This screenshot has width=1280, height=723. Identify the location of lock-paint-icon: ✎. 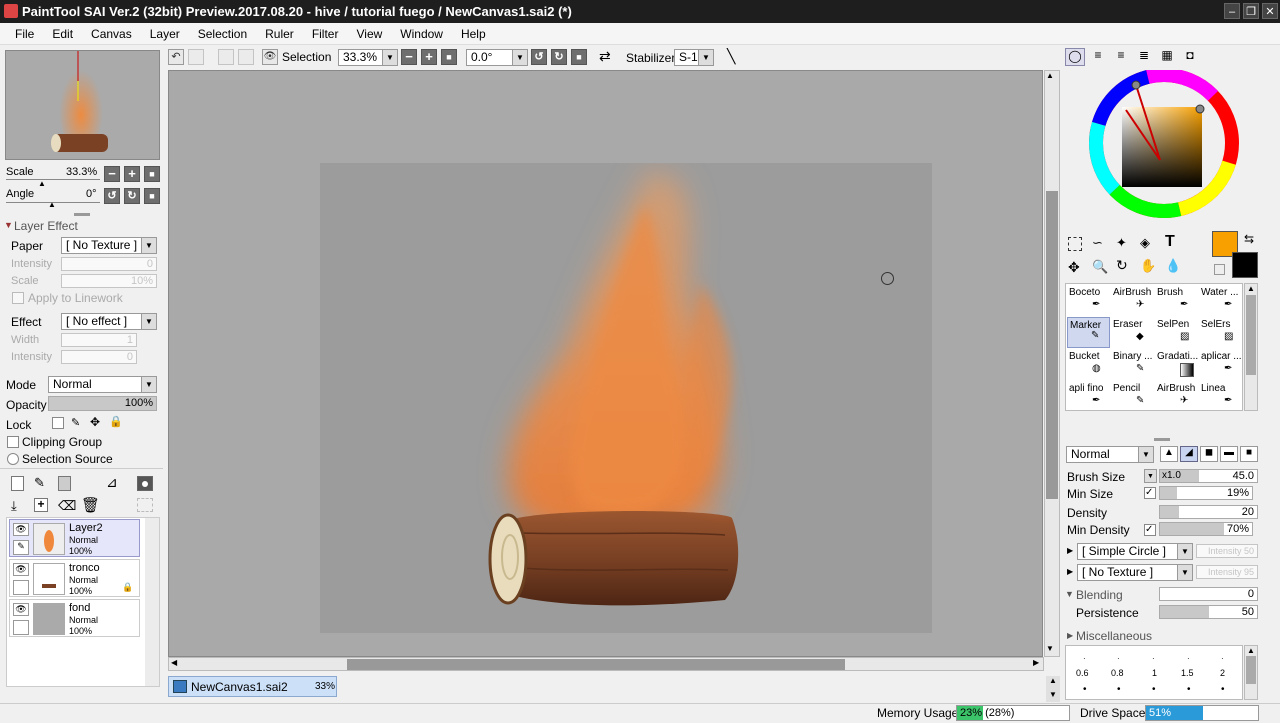
(75, 422).